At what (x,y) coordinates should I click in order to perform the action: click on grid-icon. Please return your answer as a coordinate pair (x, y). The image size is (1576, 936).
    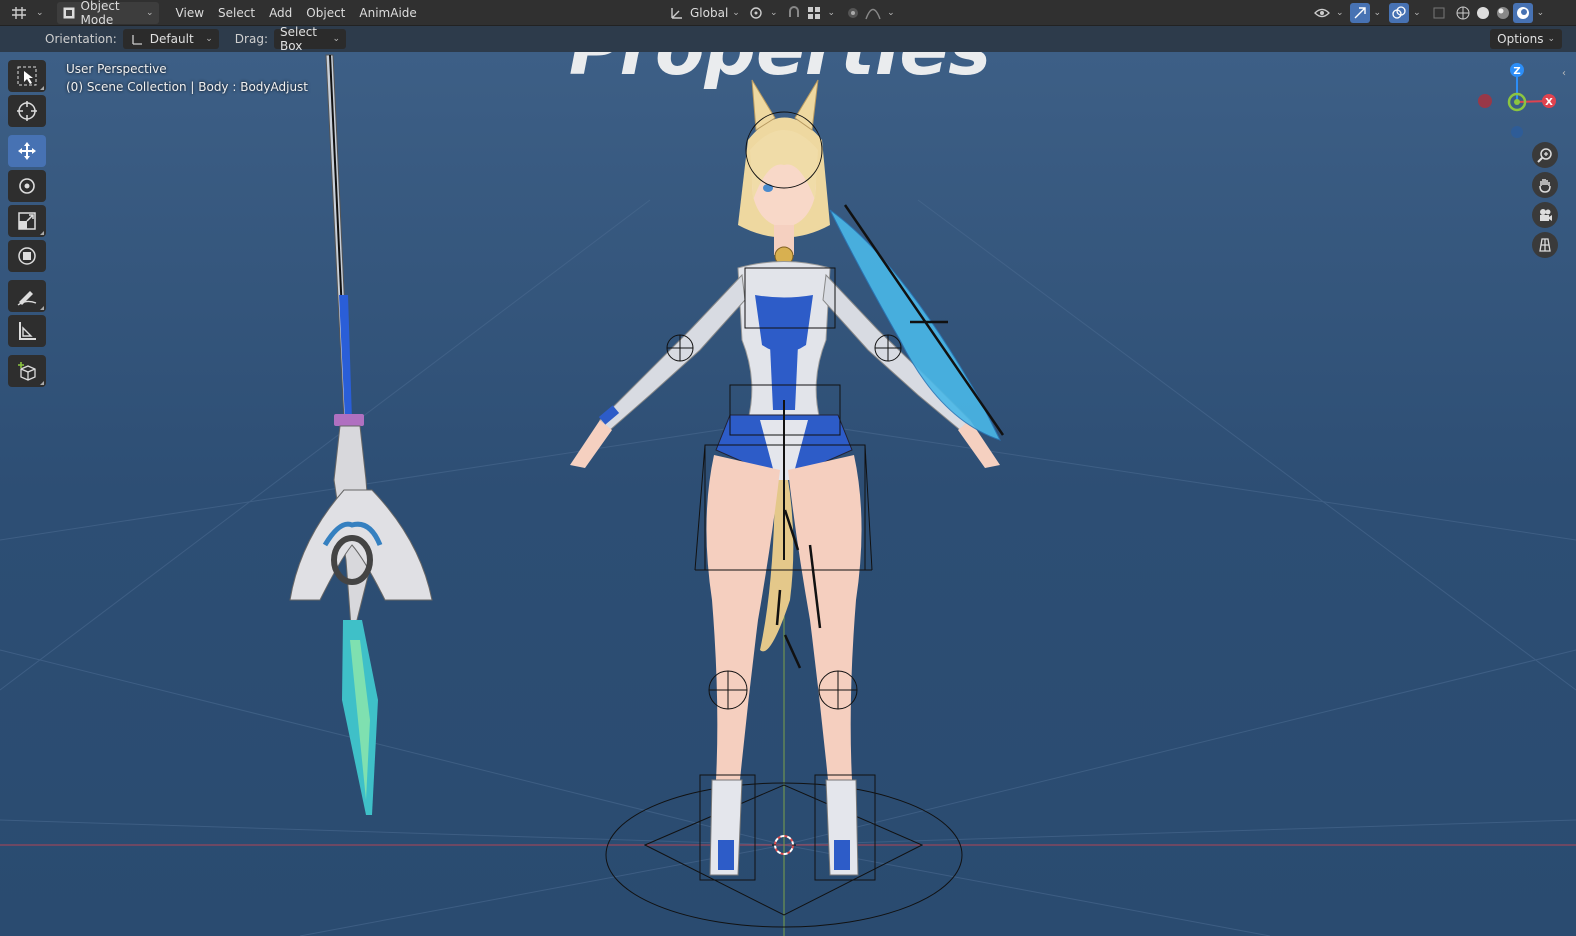
    Looking at the image, I should click on (19, 13).